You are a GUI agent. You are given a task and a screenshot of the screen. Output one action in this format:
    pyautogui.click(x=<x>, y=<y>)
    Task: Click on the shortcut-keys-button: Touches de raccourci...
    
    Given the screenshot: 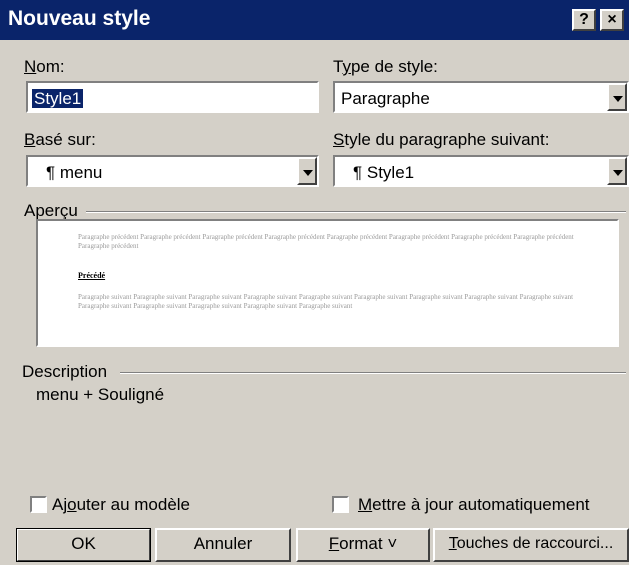 What is the action you would take?
    pyautogui.click(x=531, y=545)
    